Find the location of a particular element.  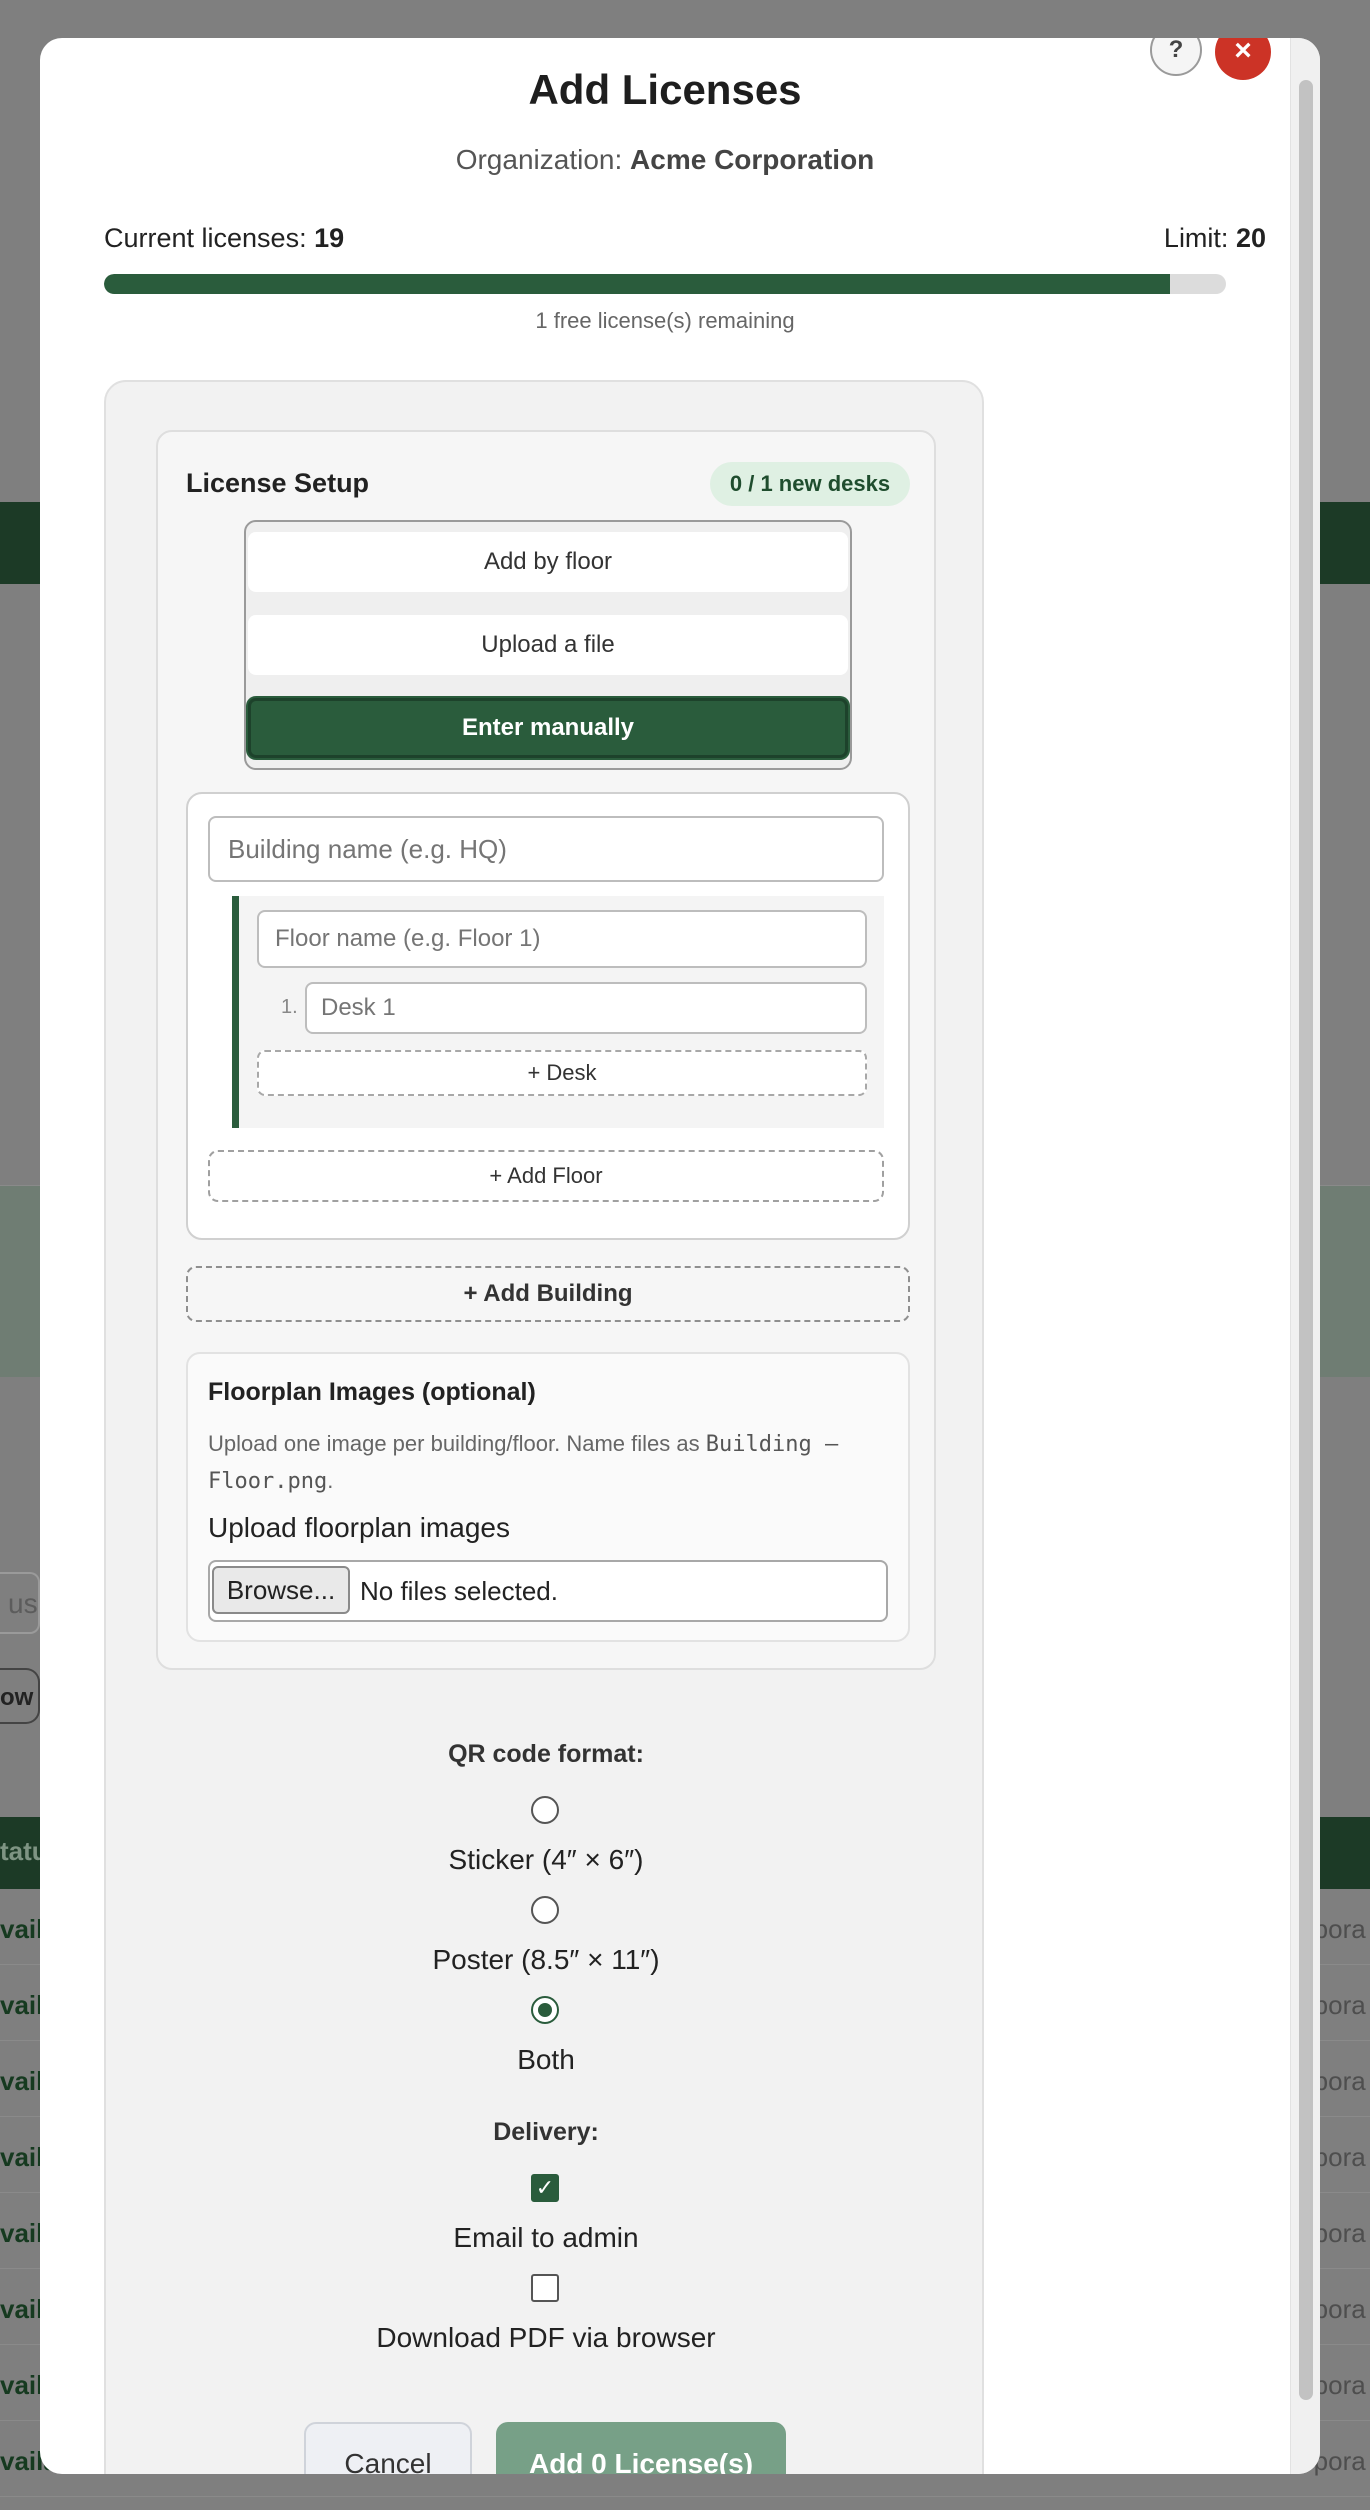

qr-poster-radio is located at coordinates (545, 1910).